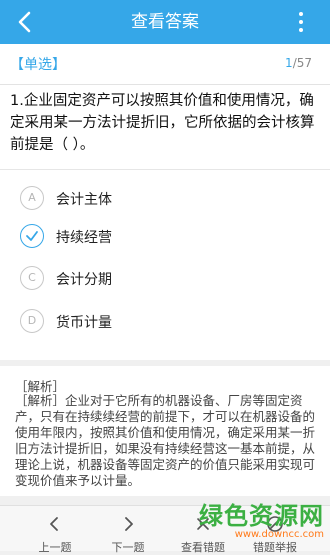  Describe the element at coordinates (54, 524) in the screenshot. I see `chevron-left-icon` at that location.